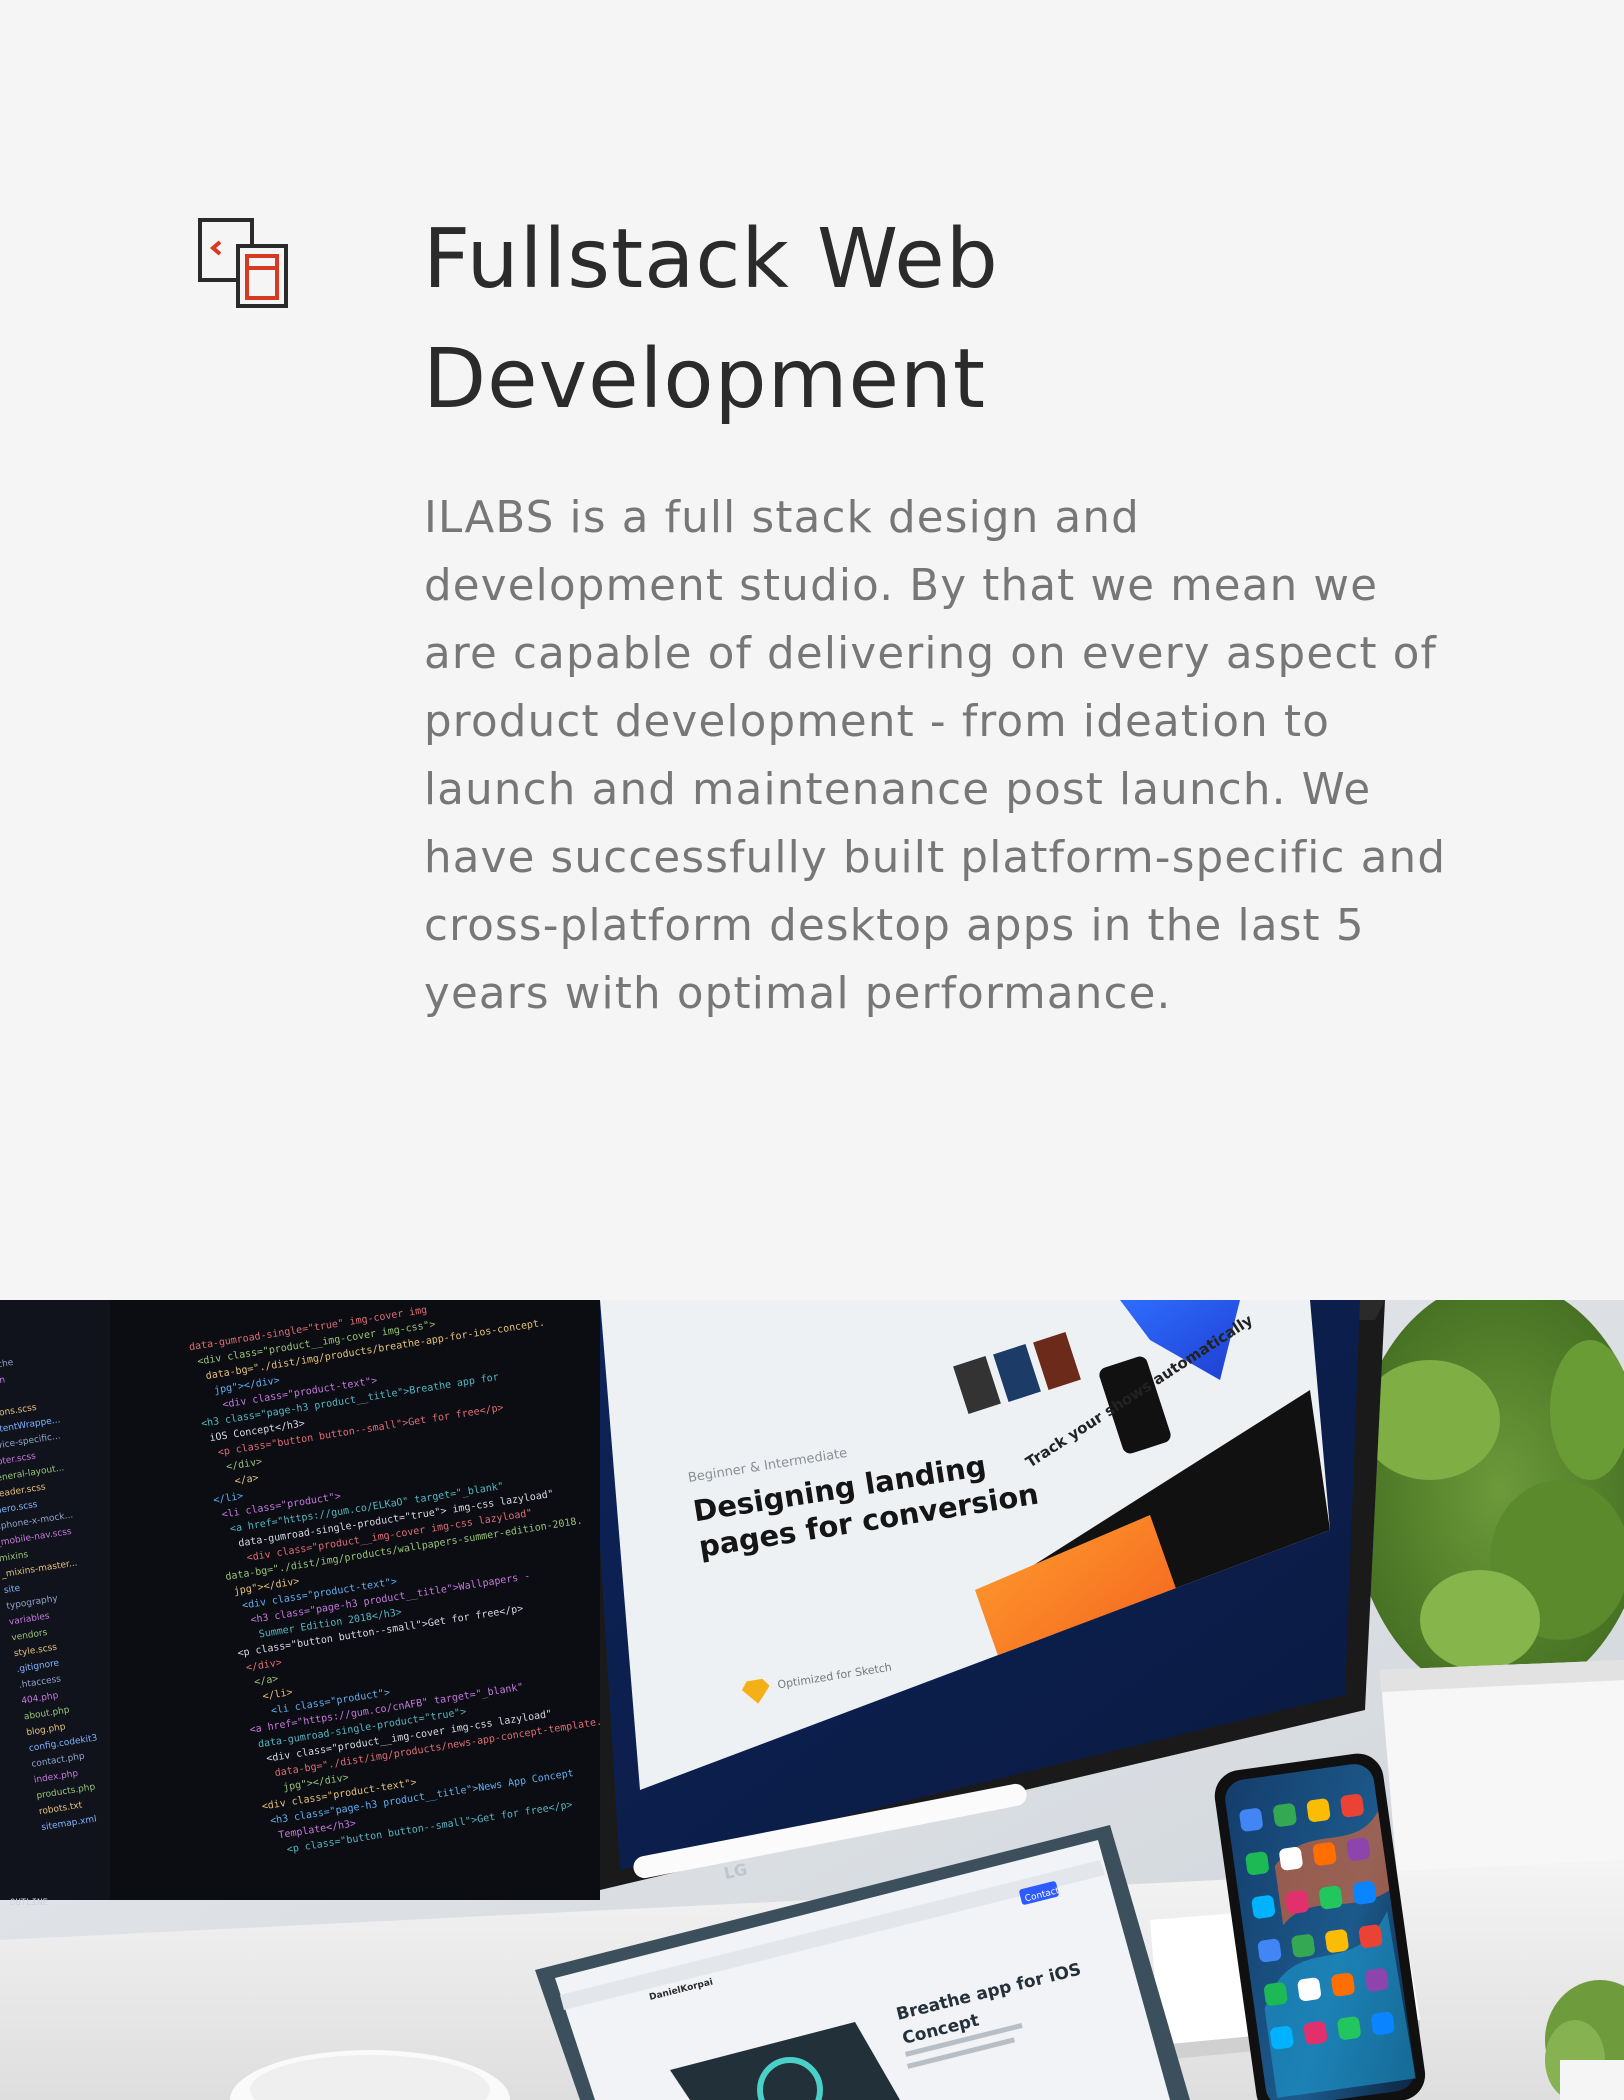  What do you see at coordinates (711, 319) in the screenshot?
I see `service-title: Fullstack Web Development` at bounding box center [711, 319].